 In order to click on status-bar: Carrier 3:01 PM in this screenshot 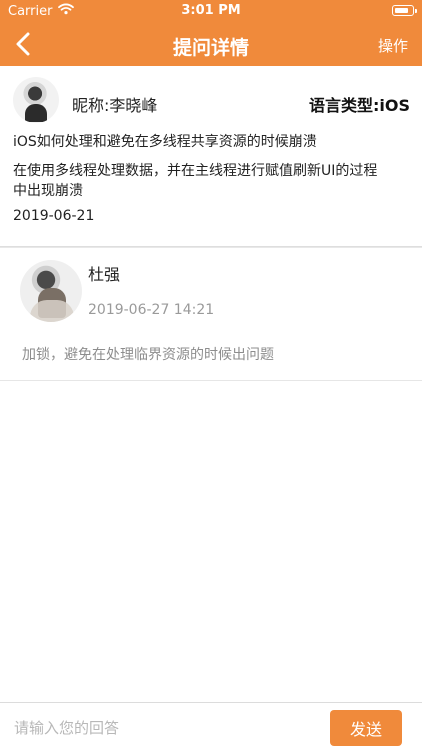, I will do `click(211, 11)`.